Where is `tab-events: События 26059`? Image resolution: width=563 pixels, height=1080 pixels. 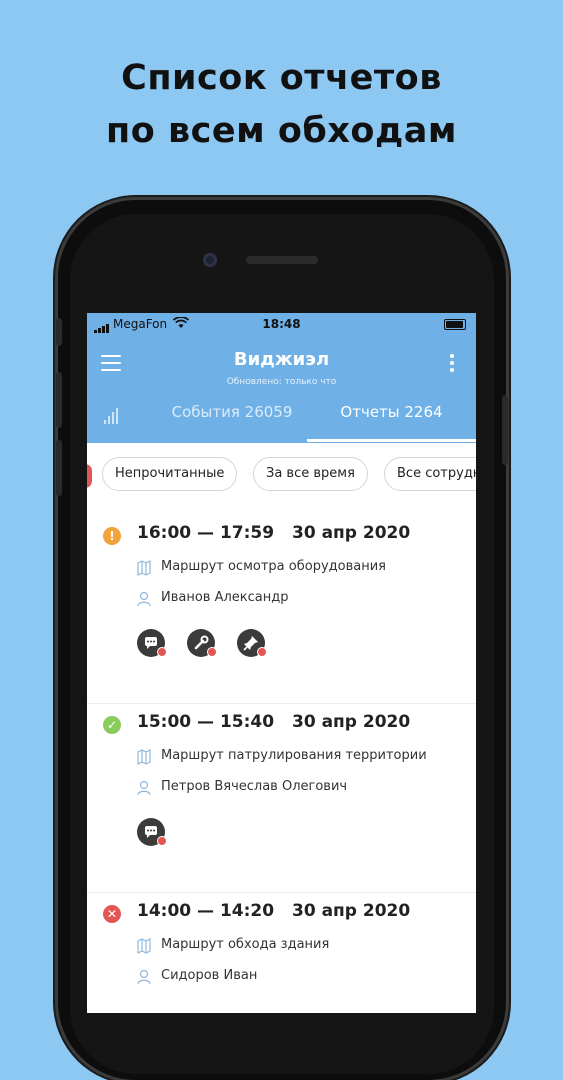 tab-events: События 26059 is located at coordinates (232, 423).